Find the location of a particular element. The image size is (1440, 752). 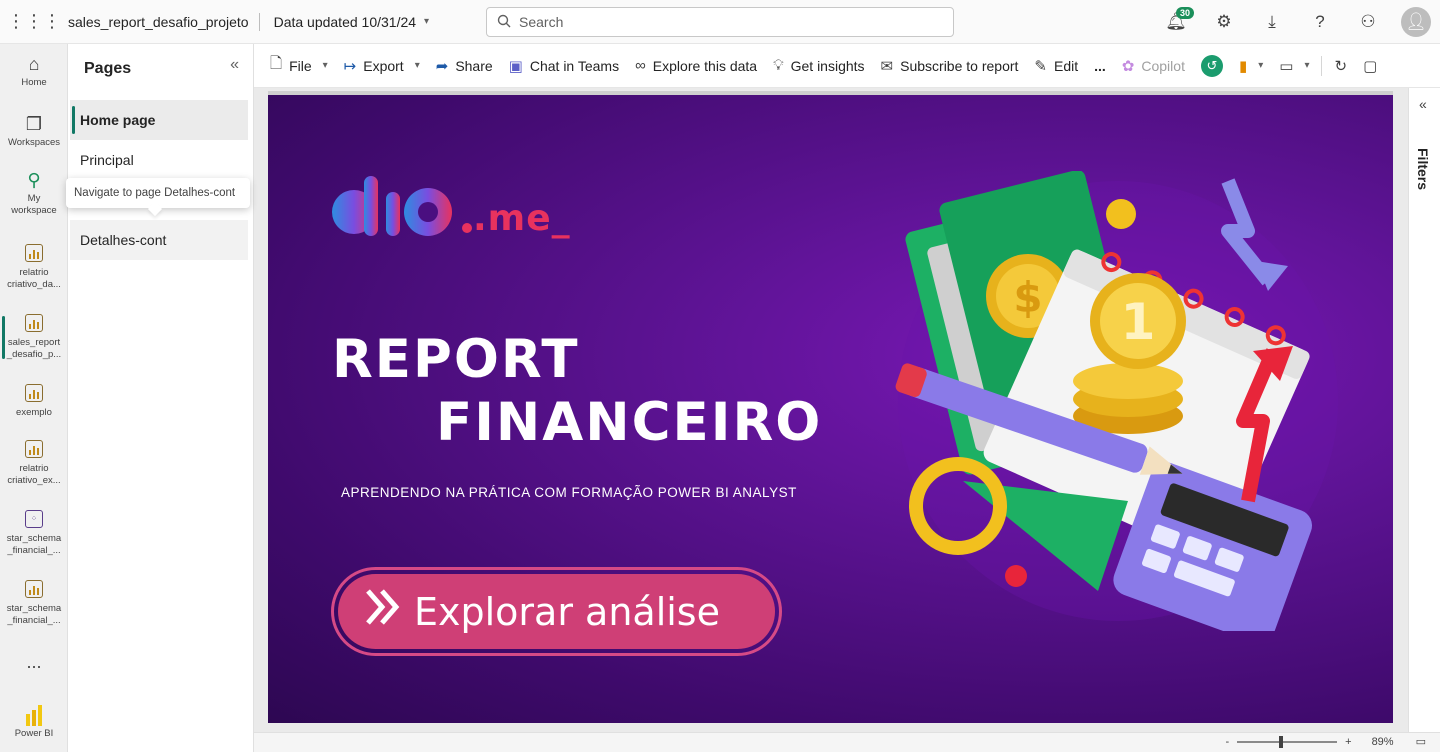

account-button: 👤︎ is located at coordinates (1416, 22).